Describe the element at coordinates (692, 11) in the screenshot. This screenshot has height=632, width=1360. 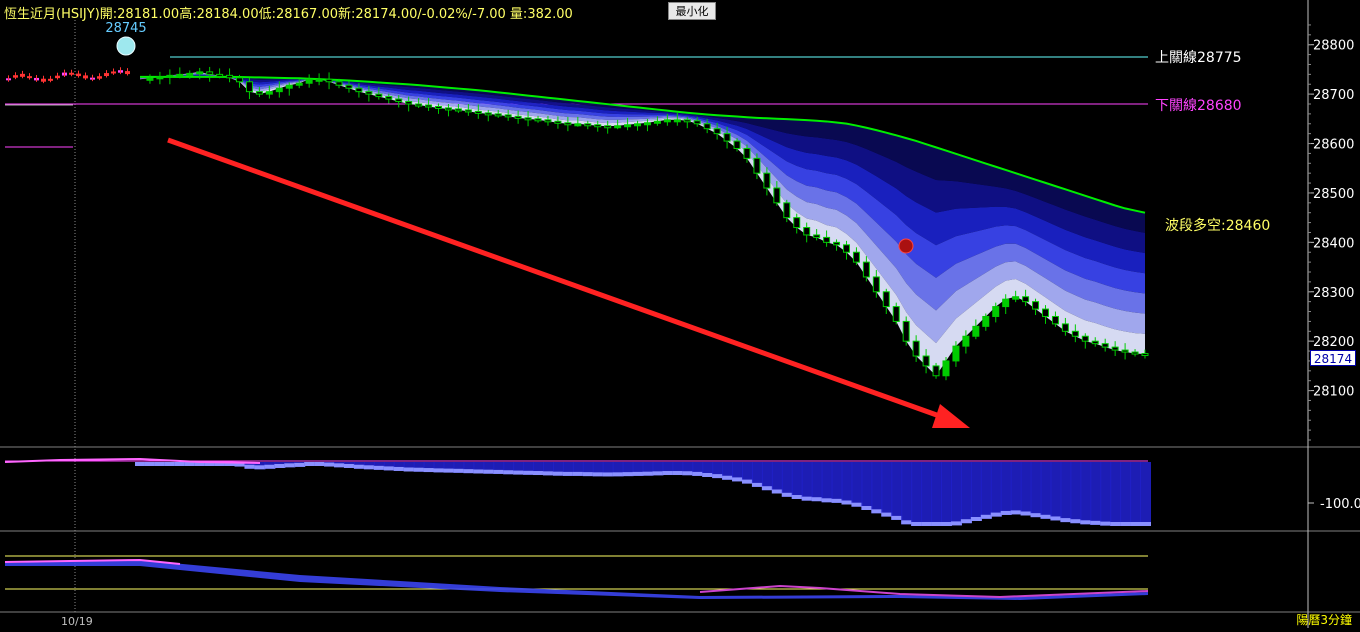
I see `minimize-button: 最小化` at that location.